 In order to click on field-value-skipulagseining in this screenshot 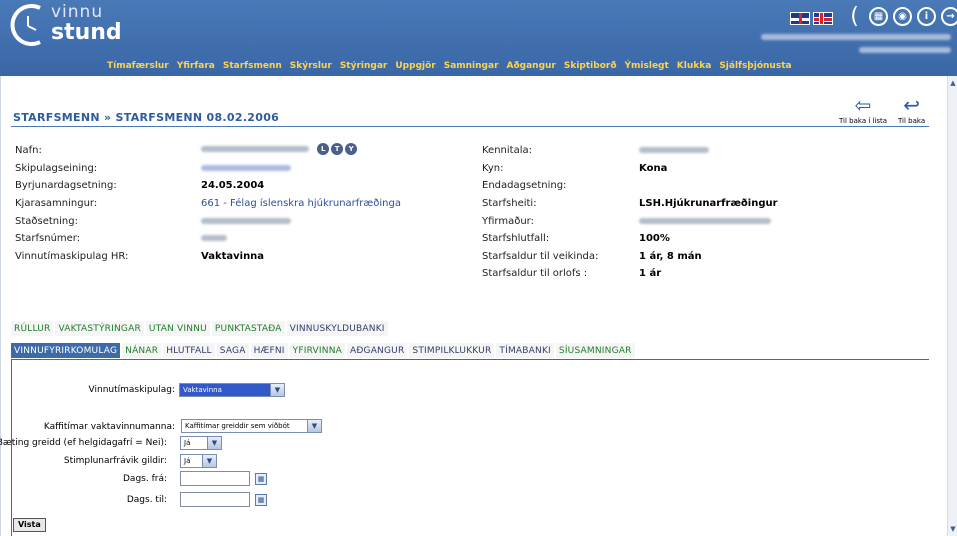, I will do `click(246, 168)`.